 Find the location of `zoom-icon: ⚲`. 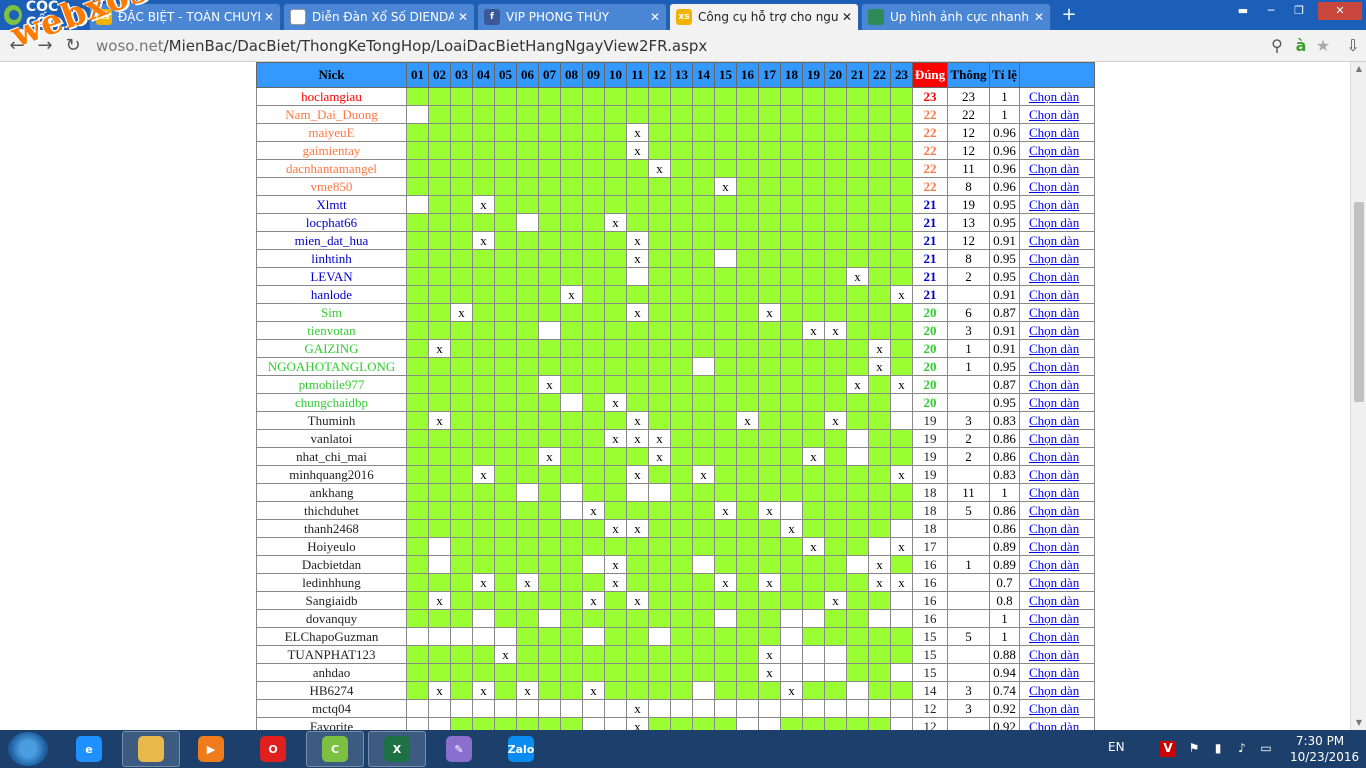

zoom-icon: ⚲ is located at coordinates (1277, 46).